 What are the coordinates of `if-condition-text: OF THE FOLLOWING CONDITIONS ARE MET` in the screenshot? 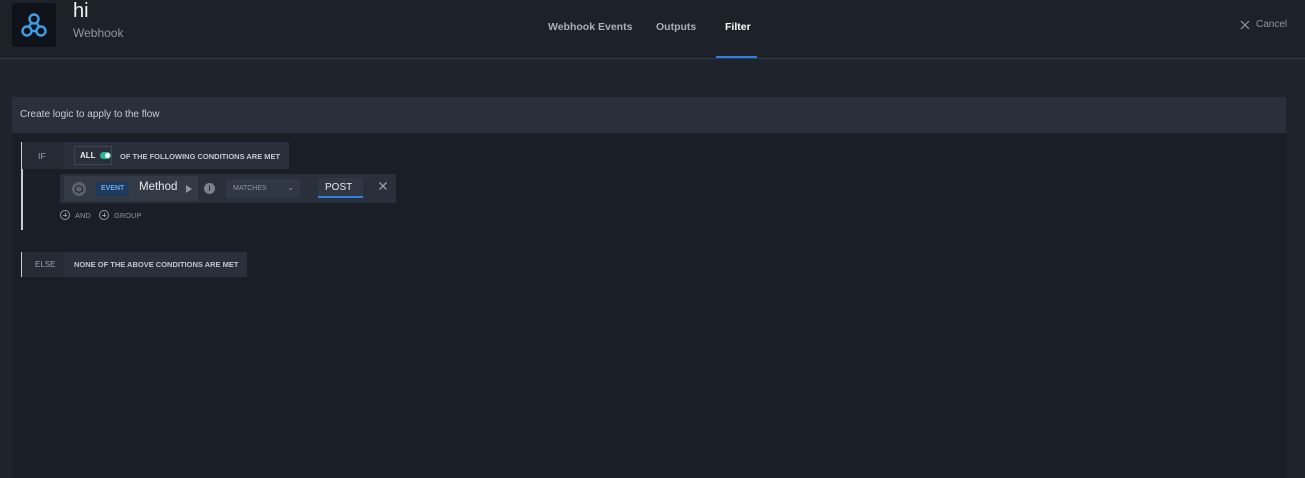 It's located at (200, 156).